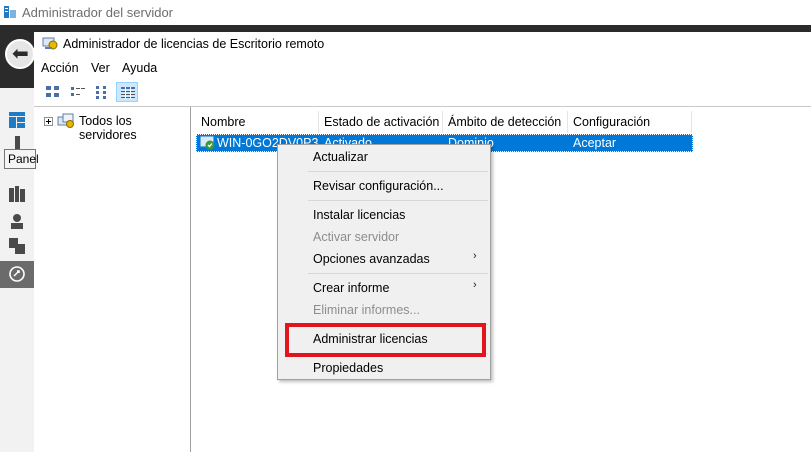 The width and height of the screenshot is (811, 452). What do you see at coordinates (17, 194) in the screenshot?
I see `all-servers-icon` at bounding box center [17, 194].